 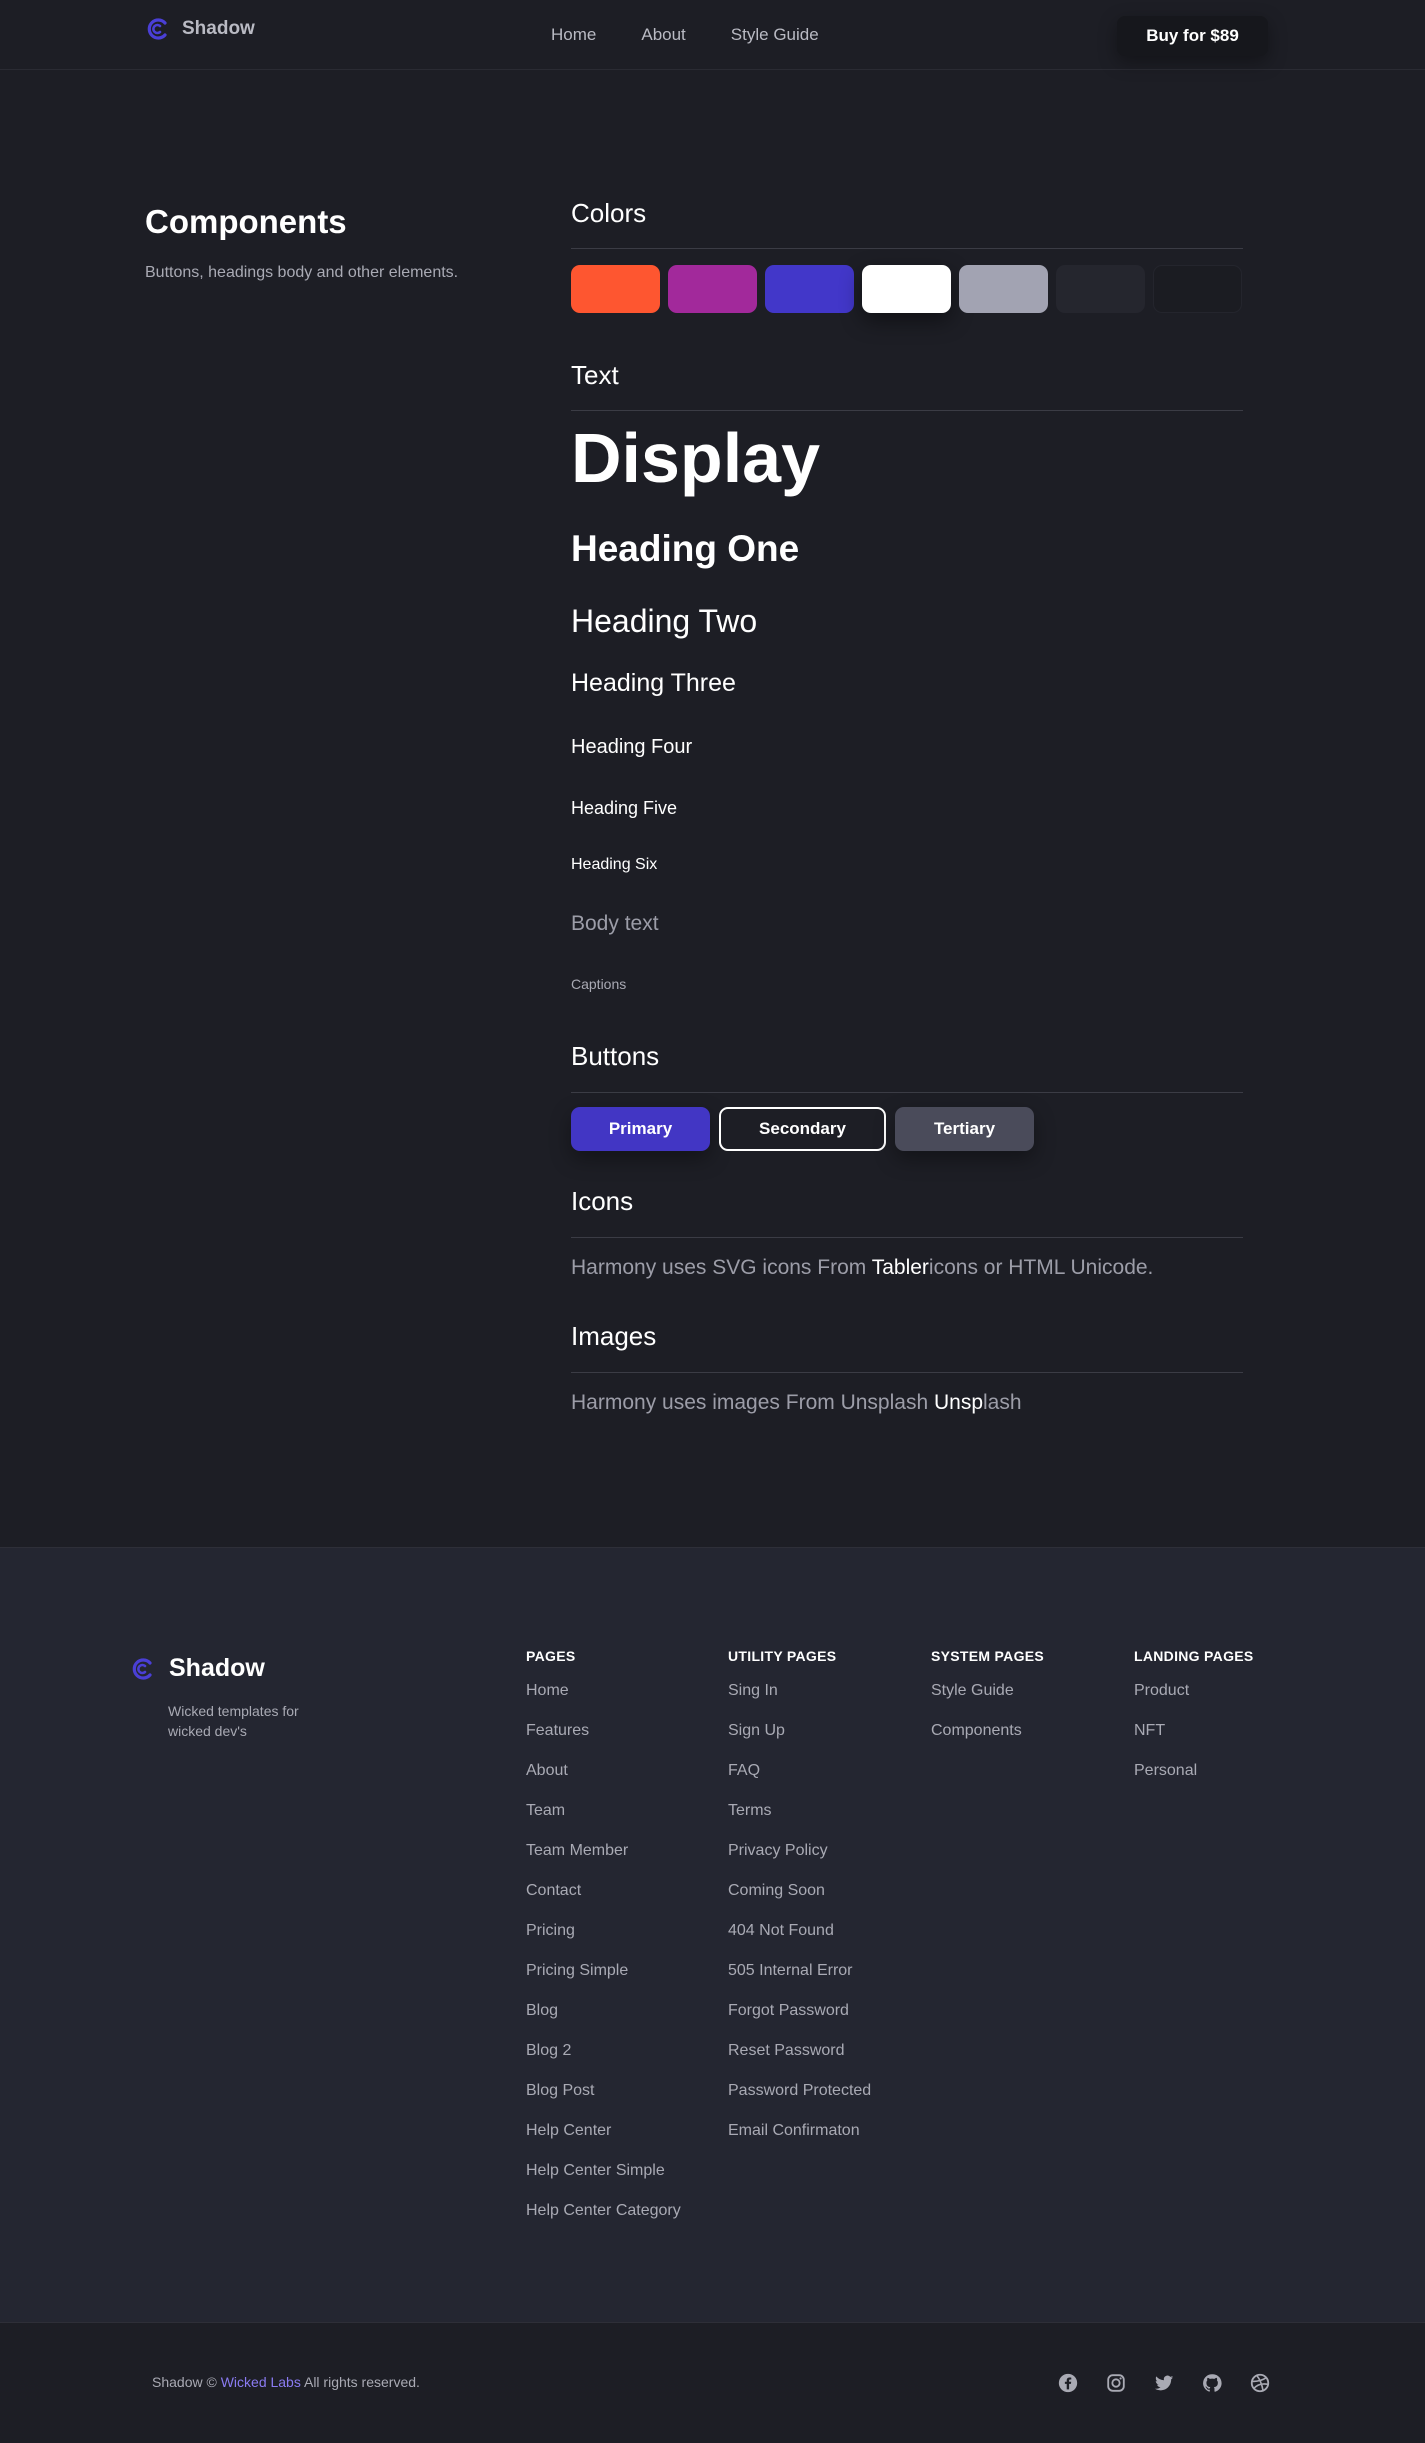 What do you see at coordinates (1164, 2383) in the screenshot?
I see `twitter-icon` at bounding box center [1164, 2383].